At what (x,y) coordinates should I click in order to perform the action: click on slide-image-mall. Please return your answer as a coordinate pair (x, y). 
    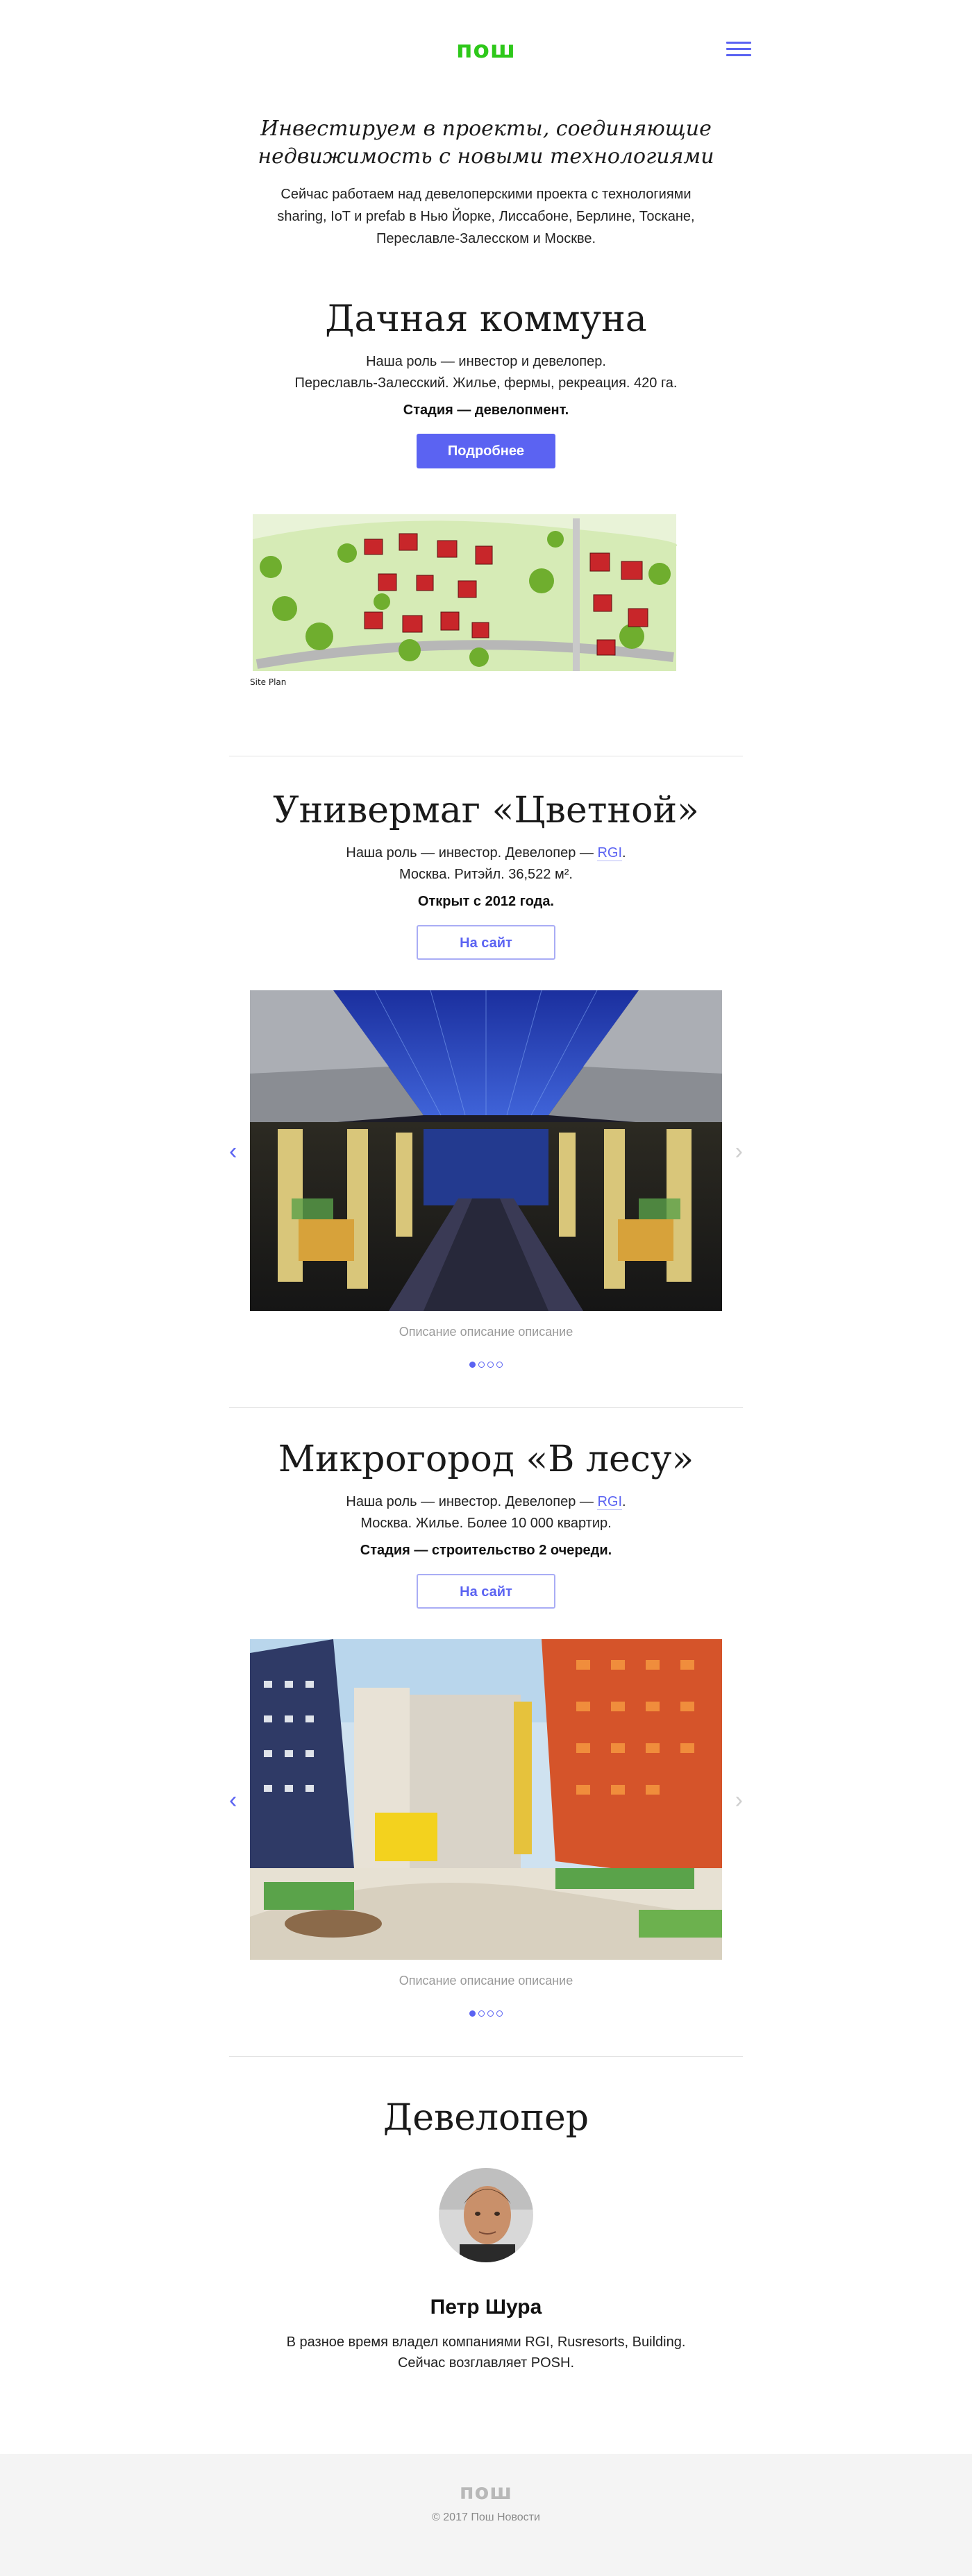
    Looking at the image, I should click on (486, 1150).